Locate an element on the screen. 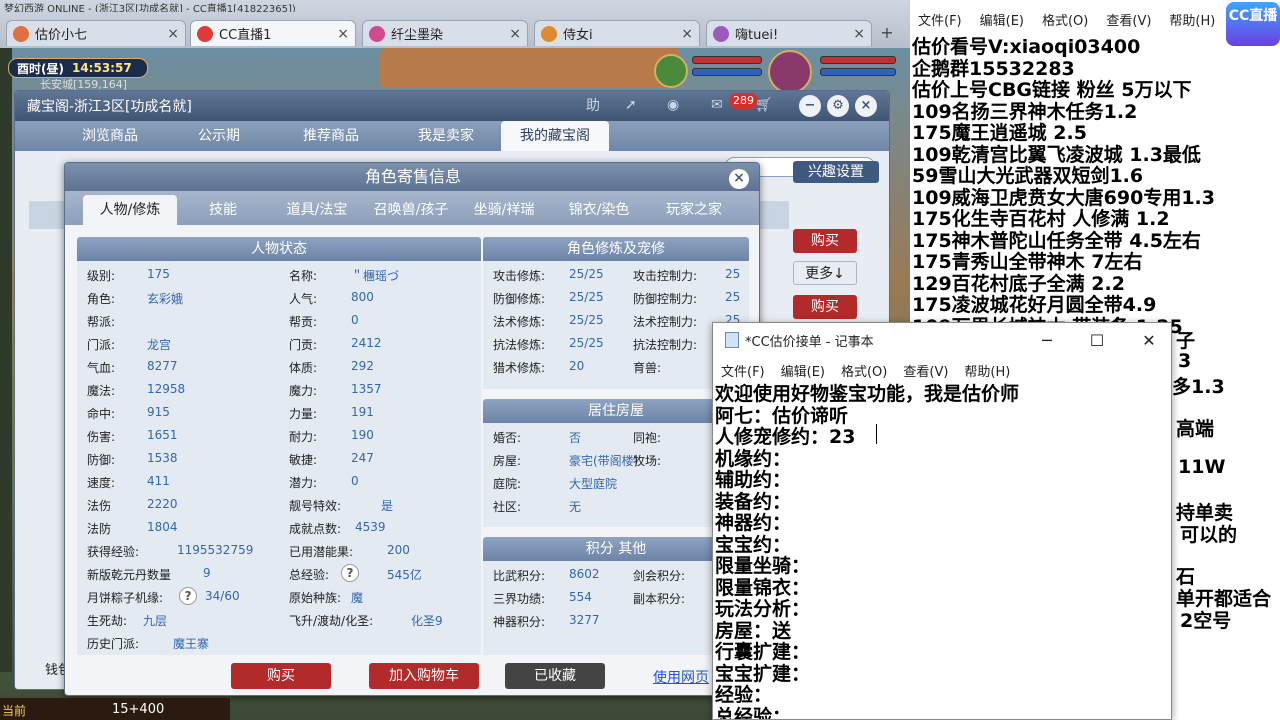  message-icon: ✉ is located at coordinates (721, 106).